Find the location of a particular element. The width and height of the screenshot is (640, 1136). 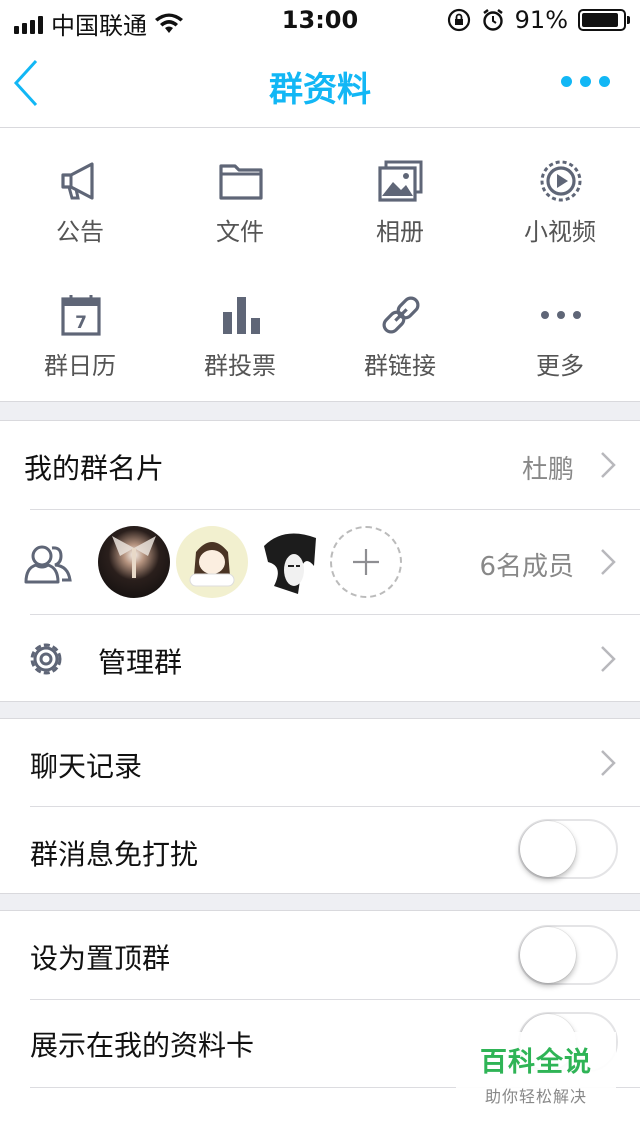

alarm-icon is located at coordinates (492, 20).